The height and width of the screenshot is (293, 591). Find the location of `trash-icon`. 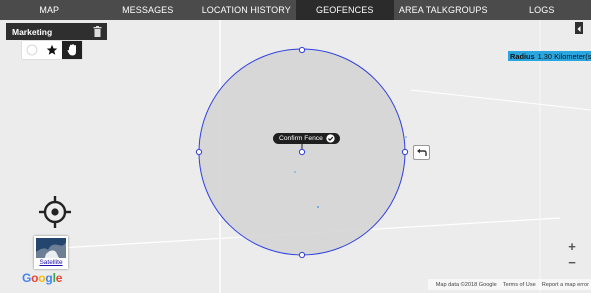

trash-icon is located at coordinates (97, 31).